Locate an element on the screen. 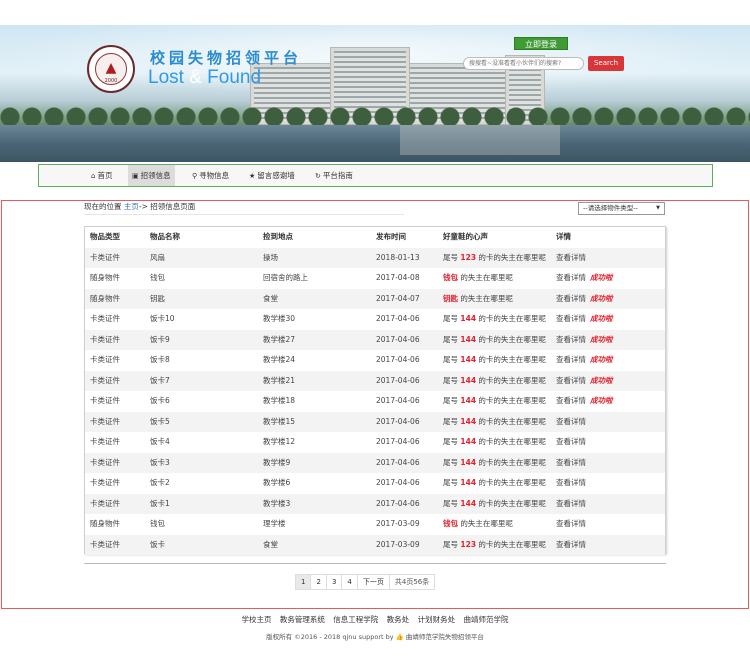  cell-place: 操场 is located at coordinates (270, 257).